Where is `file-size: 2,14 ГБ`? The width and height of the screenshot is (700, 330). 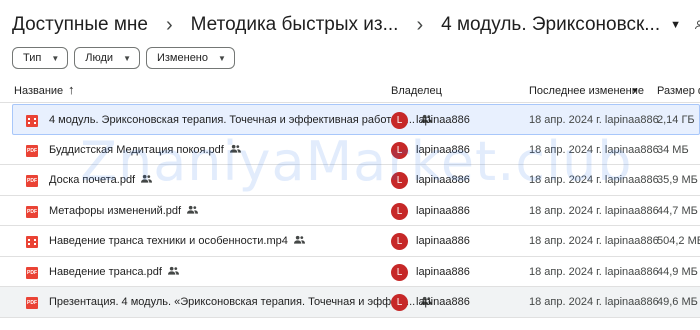 file-size: 2,14 ГБ is located at coordinates (676, 120).